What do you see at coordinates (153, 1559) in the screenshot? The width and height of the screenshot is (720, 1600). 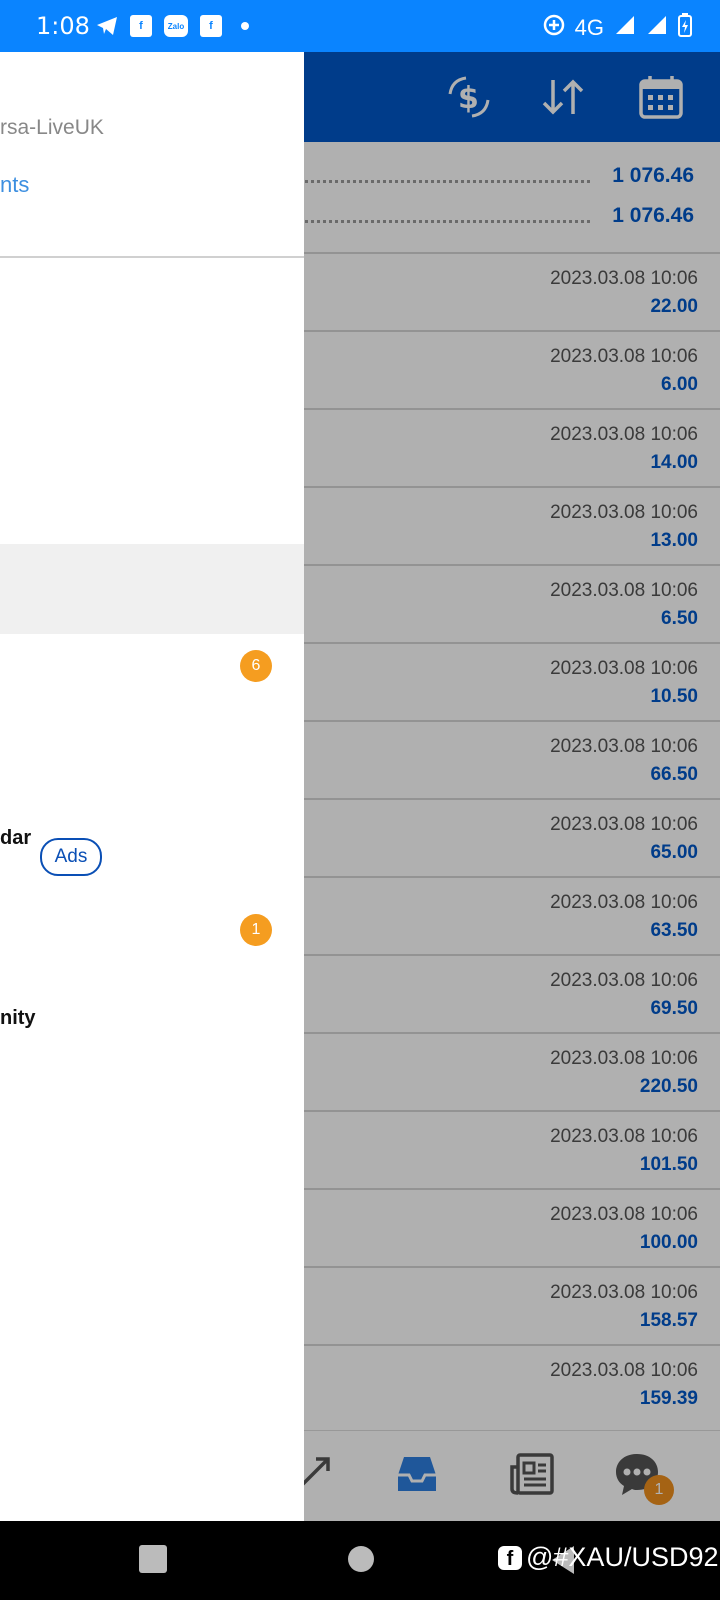 I see `recents-button` at bounding box center [153, 1559].